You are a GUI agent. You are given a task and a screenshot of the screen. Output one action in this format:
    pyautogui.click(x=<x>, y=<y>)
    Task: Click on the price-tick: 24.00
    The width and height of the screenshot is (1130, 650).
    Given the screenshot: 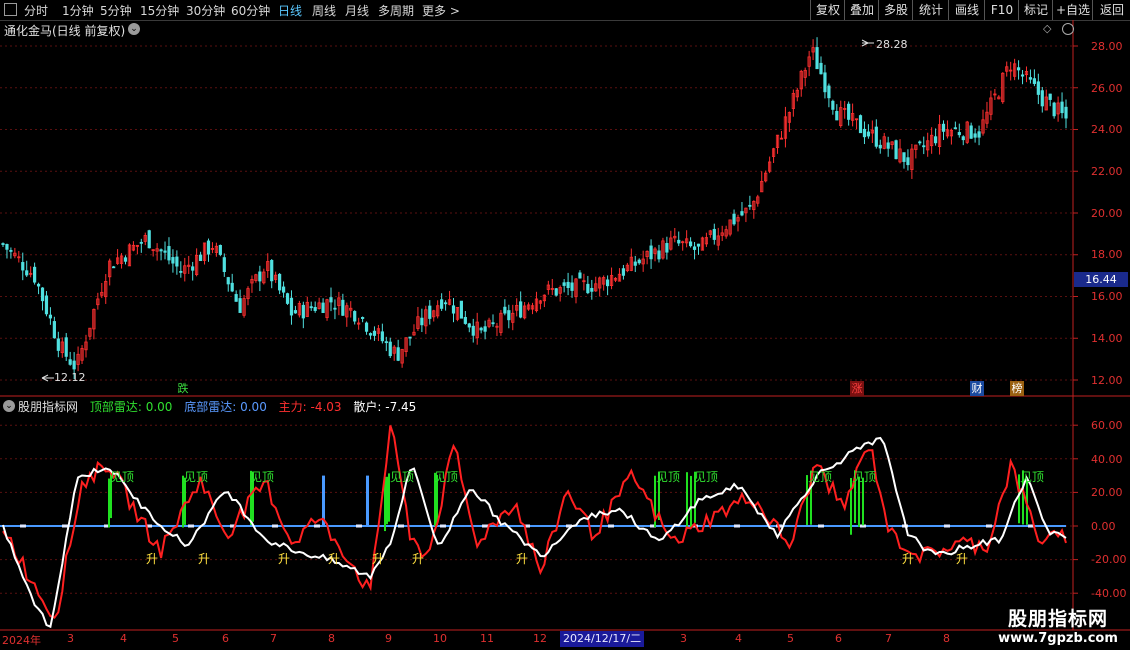 What is the action you would take?
    pyautogui.click(x=1107, y=129)
    